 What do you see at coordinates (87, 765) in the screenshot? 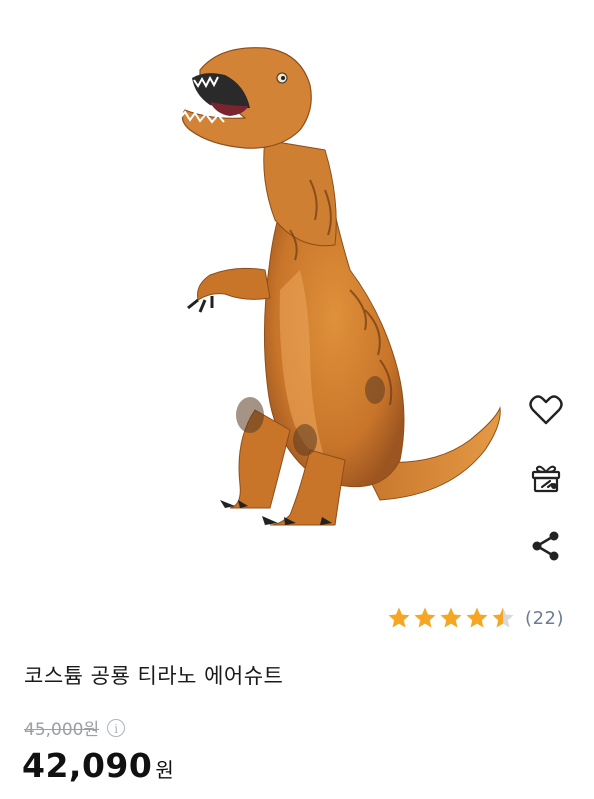
I see `price-amount: 42,090` at bounding box center [87, 765].